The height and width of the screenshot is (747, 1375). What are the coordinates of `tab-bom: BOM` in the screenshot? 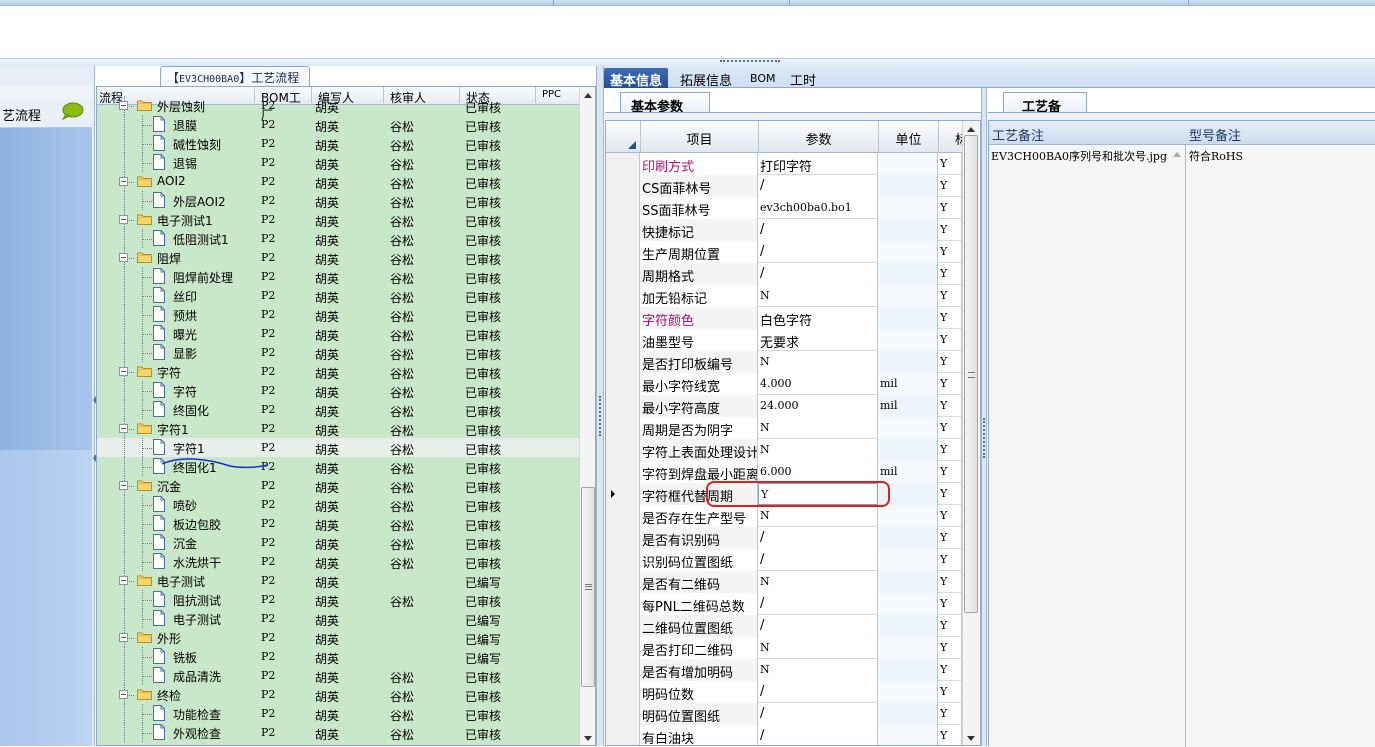 It's located at (763, 78).